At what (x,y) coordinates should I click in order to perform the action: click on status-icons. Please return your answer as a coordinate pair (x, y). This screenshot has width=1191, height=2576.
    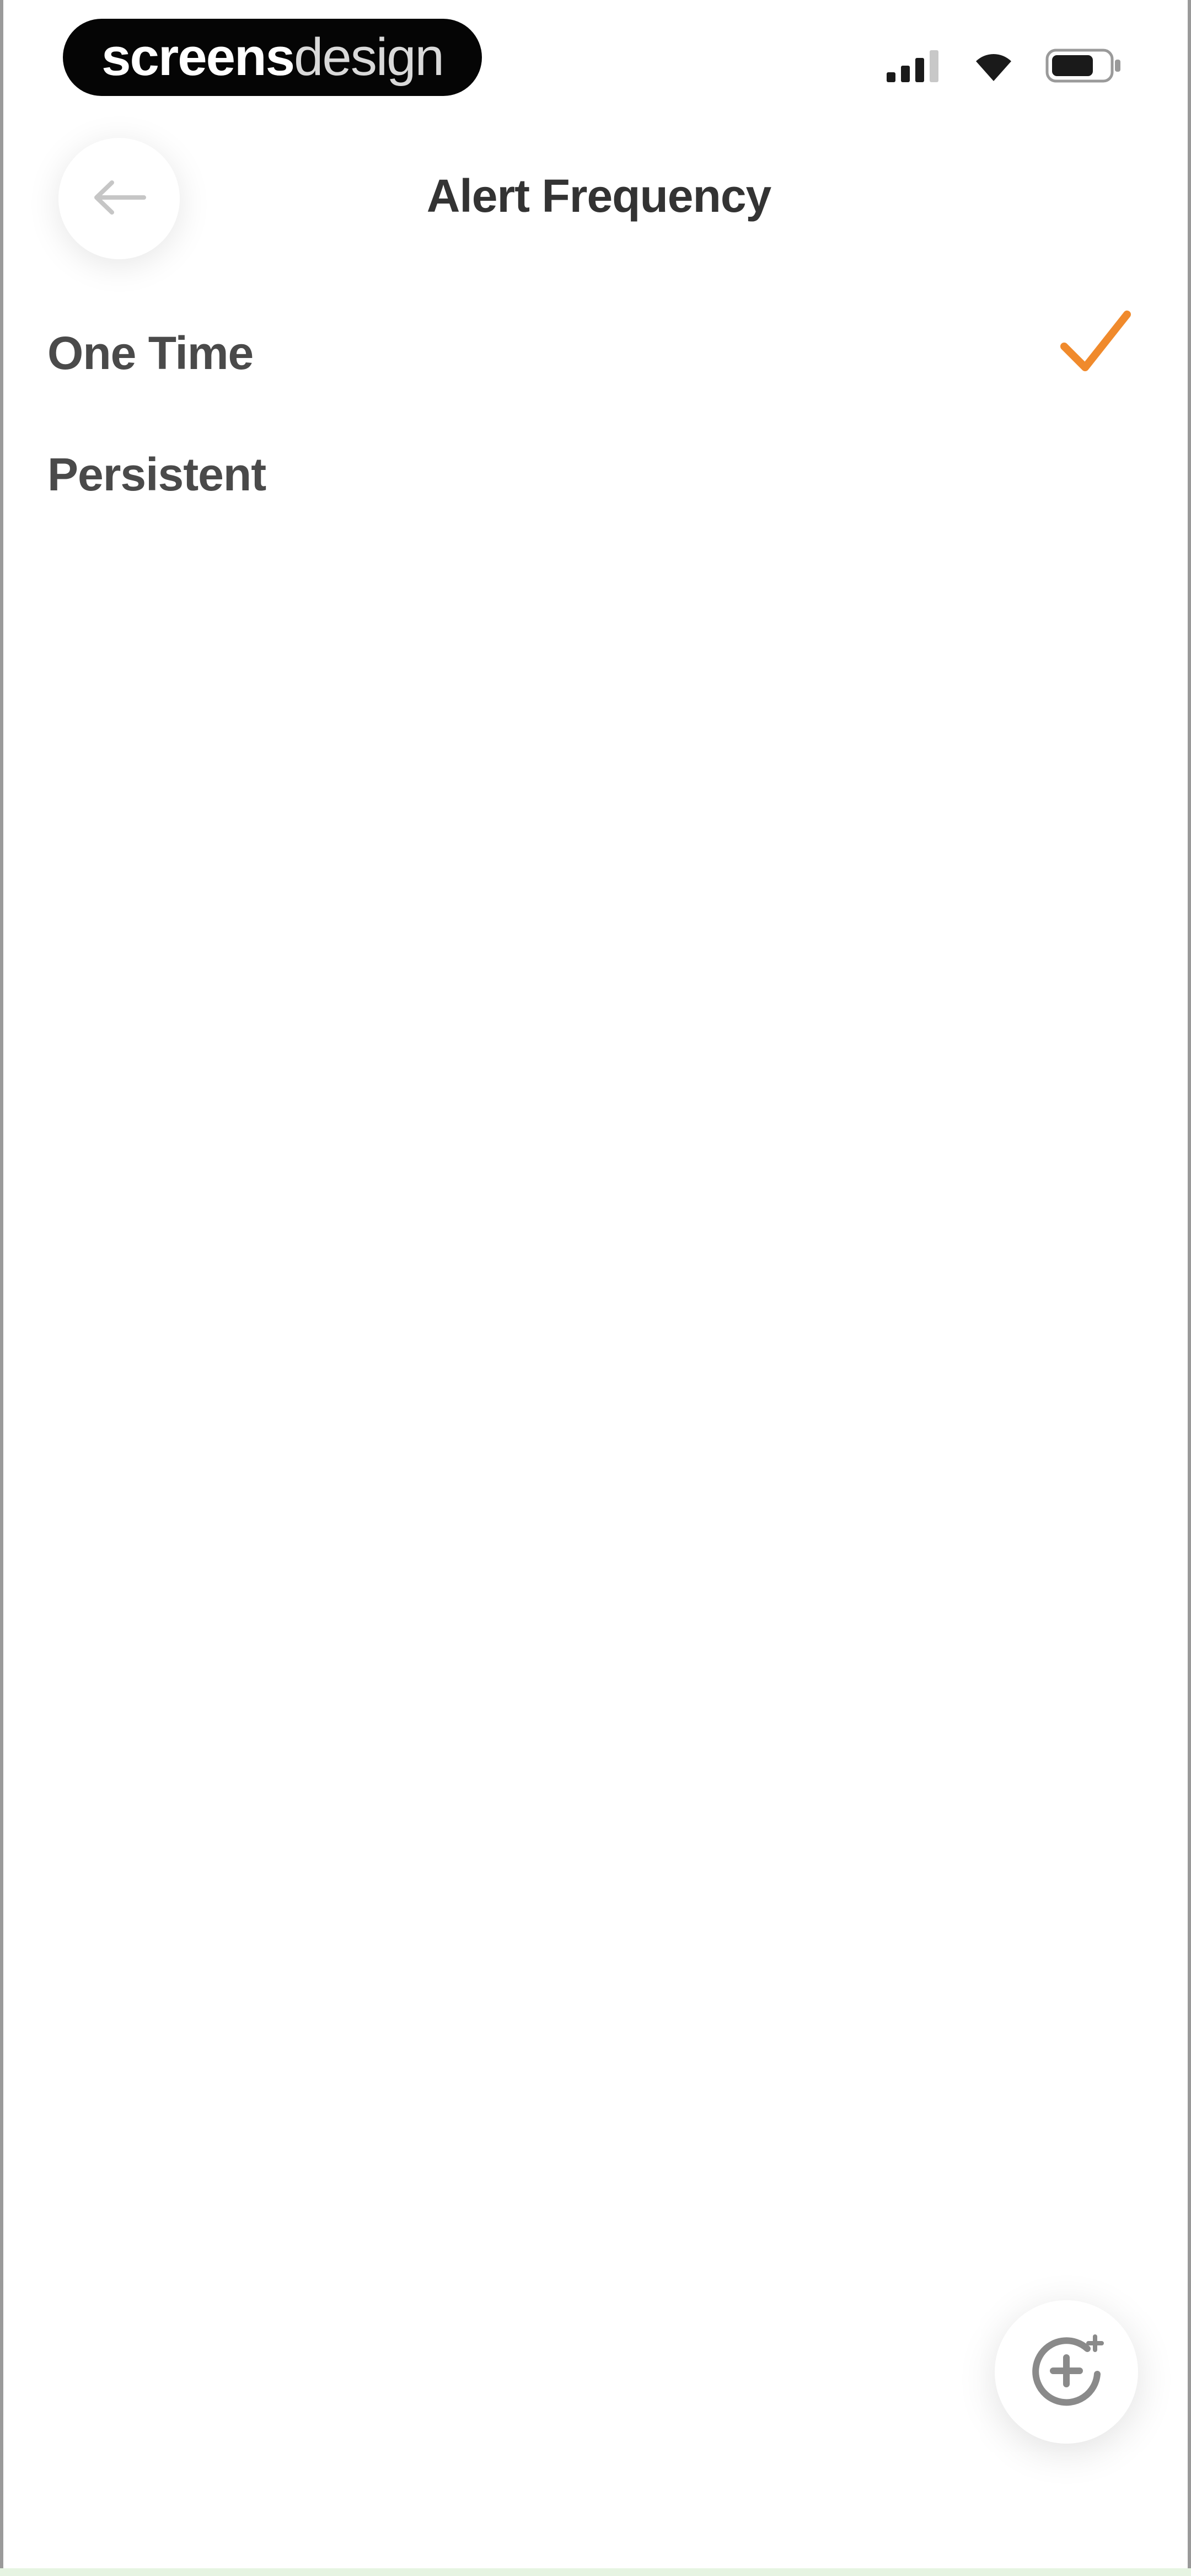
    Looking at the image, I should click on (1005, 66).